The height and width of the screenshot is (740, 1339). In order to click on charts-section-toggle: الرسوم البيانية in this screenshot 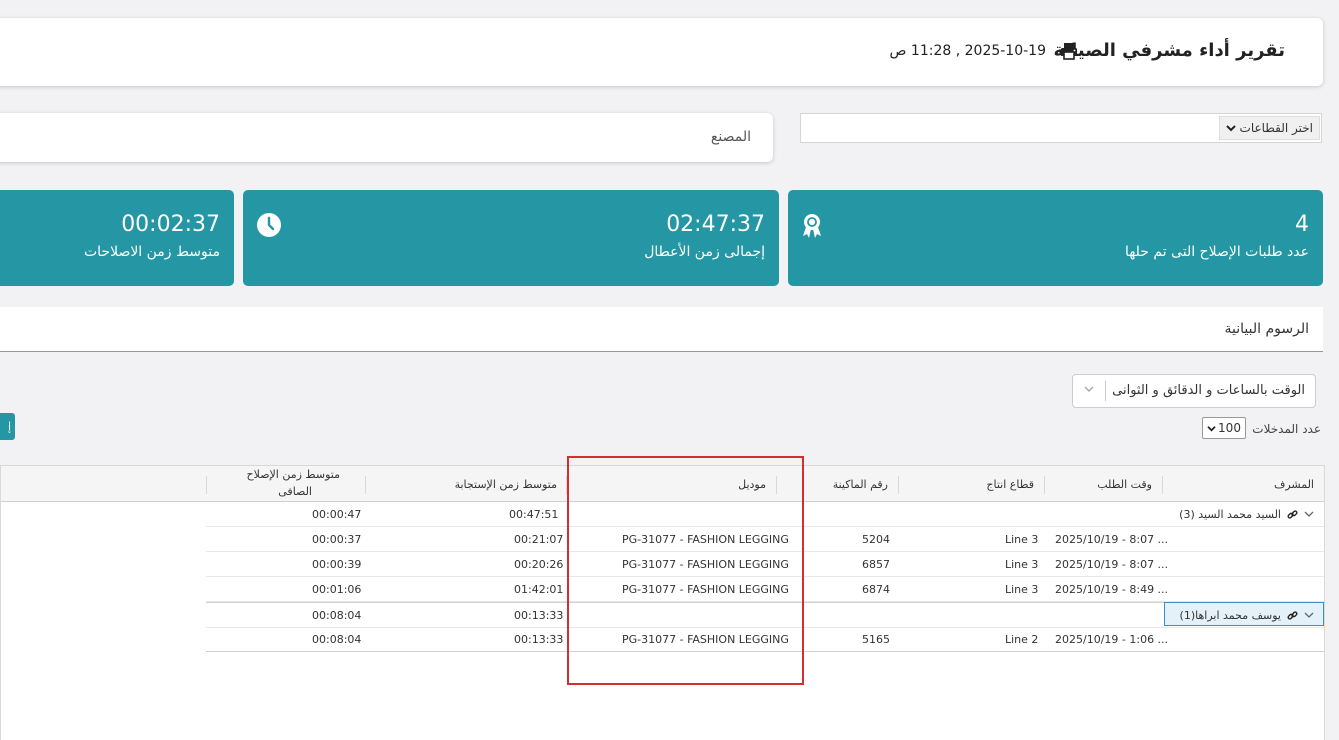, I will do `click(661, 329)`.